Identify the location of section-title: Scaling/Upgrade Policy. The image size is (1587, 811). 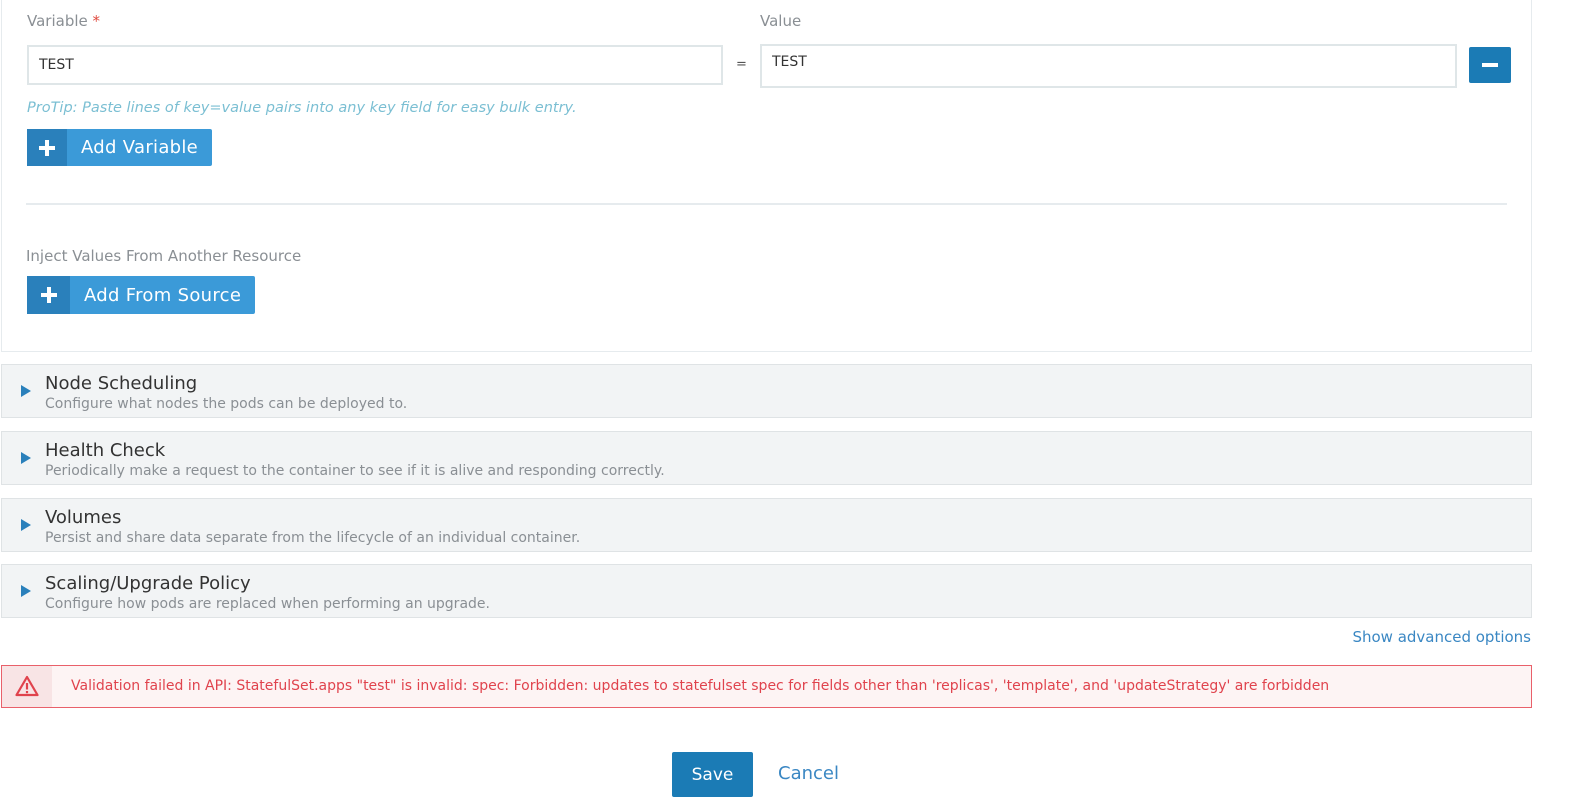
(148, 583).